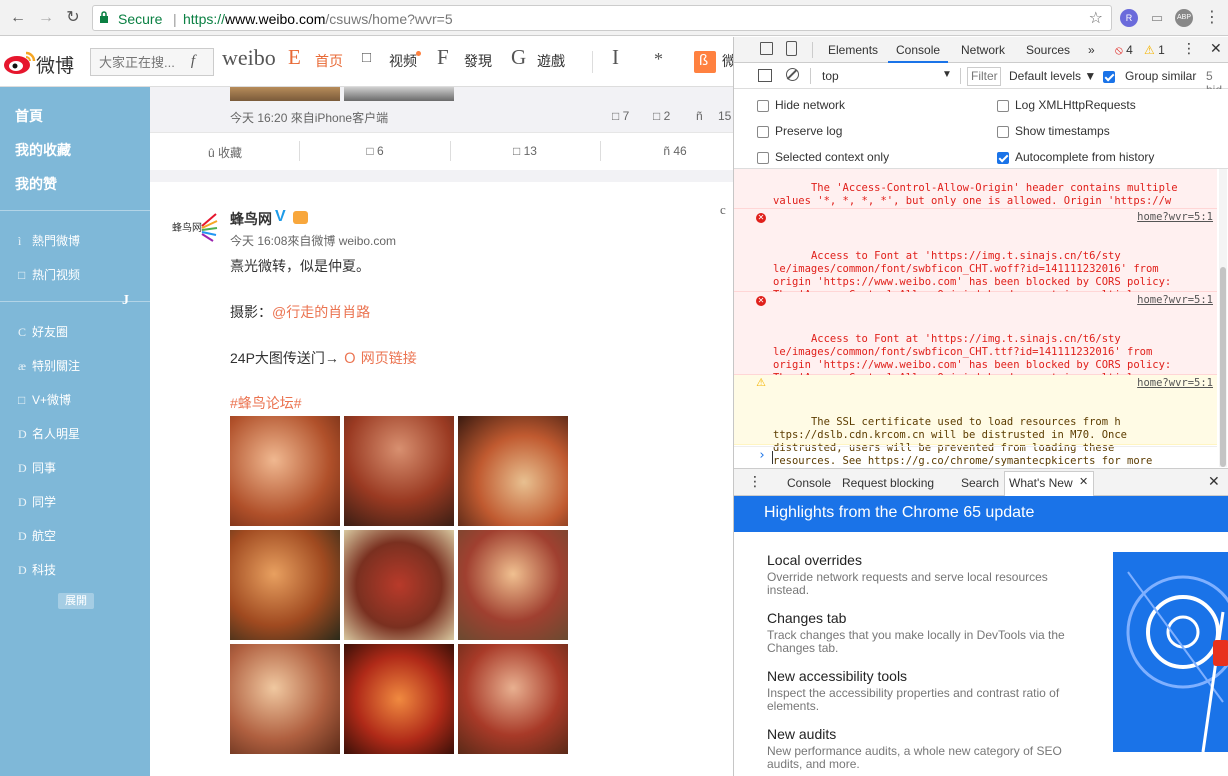 The width and height of the screenshot is (1228, 776). Describe the element at coordinates (76, 601) in the screenshot. I see `expand-button: 展開` at that location.